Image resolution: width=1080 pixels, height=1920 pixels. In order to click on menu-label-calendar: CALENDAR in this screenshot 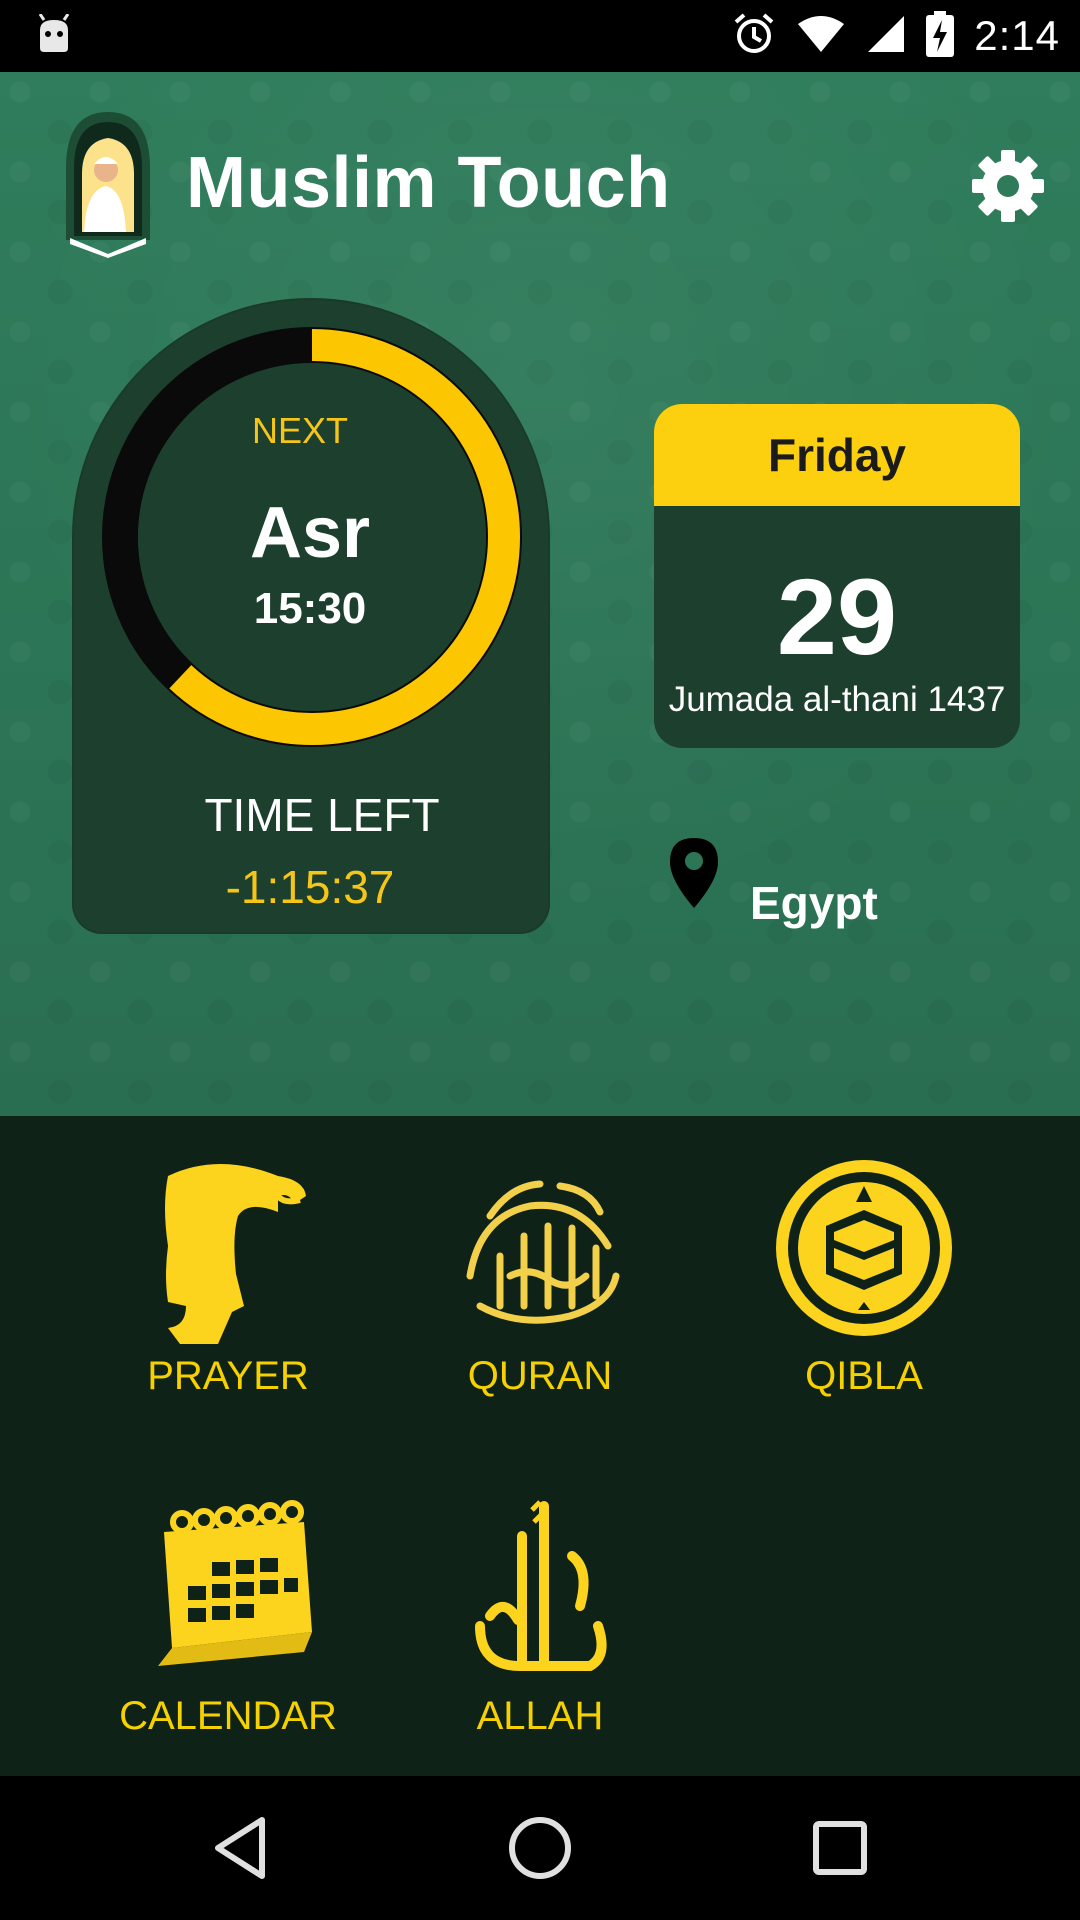, I will do `click(228, 1716)`.